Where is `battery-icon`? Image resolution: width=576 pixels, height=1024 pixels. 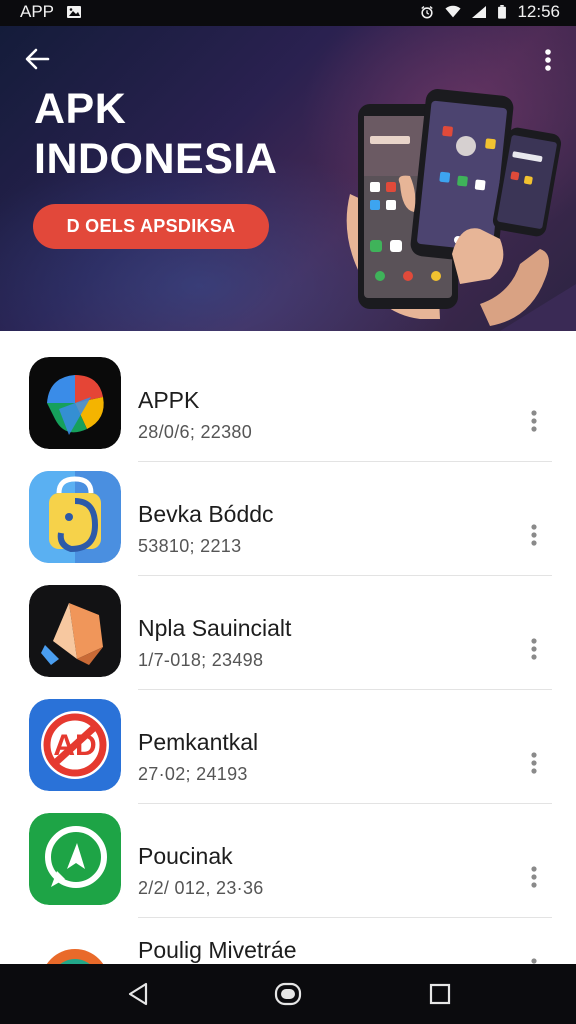
battery-icon is located at coordinates (502, 12).